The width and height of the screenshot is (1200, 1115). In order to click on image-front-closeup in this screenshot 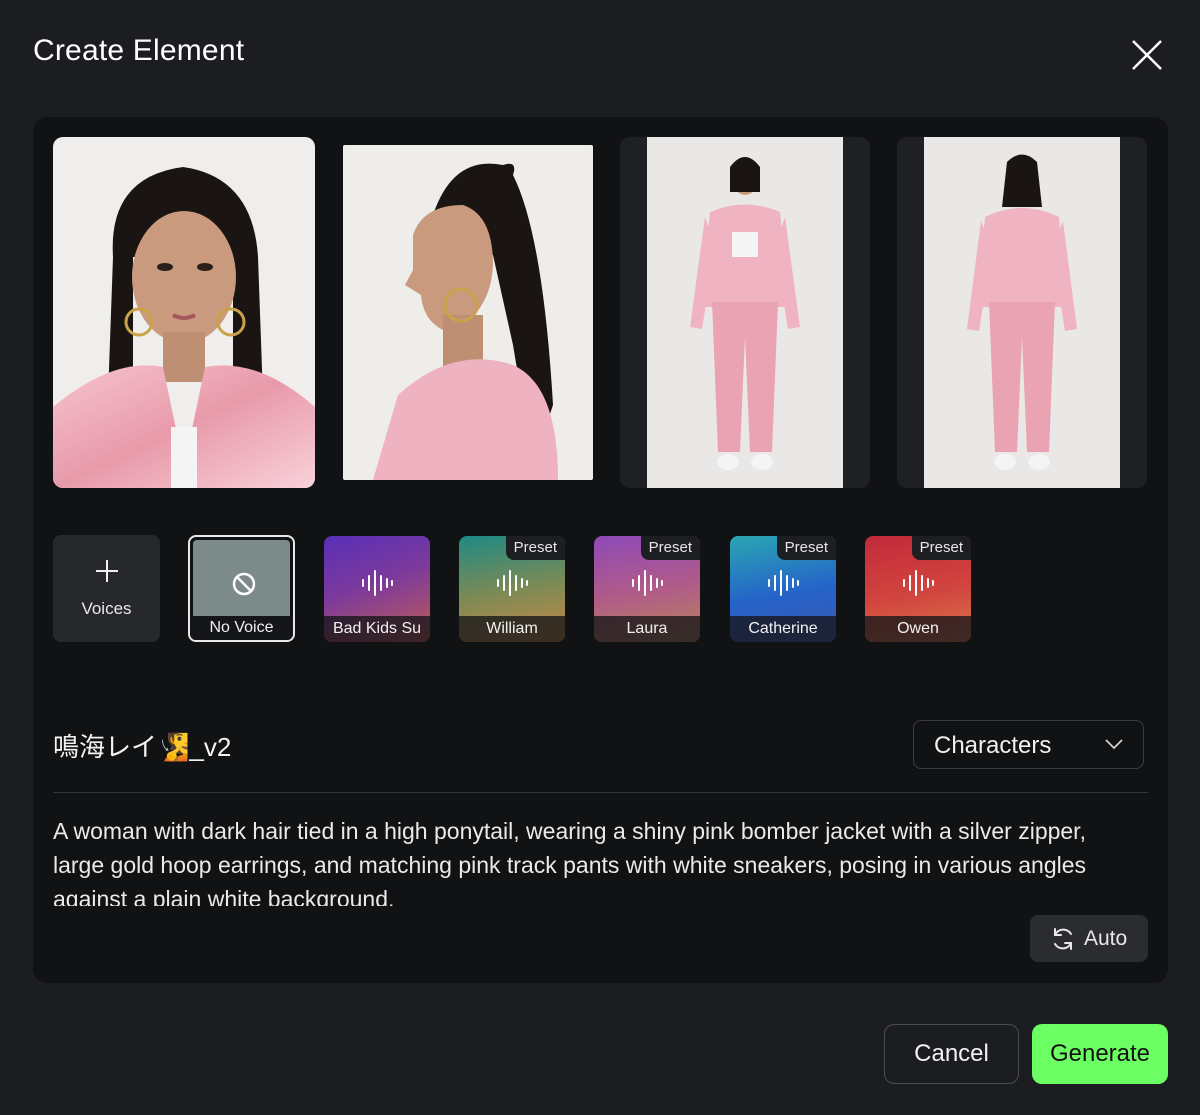, I will do `click(184, 312)`.